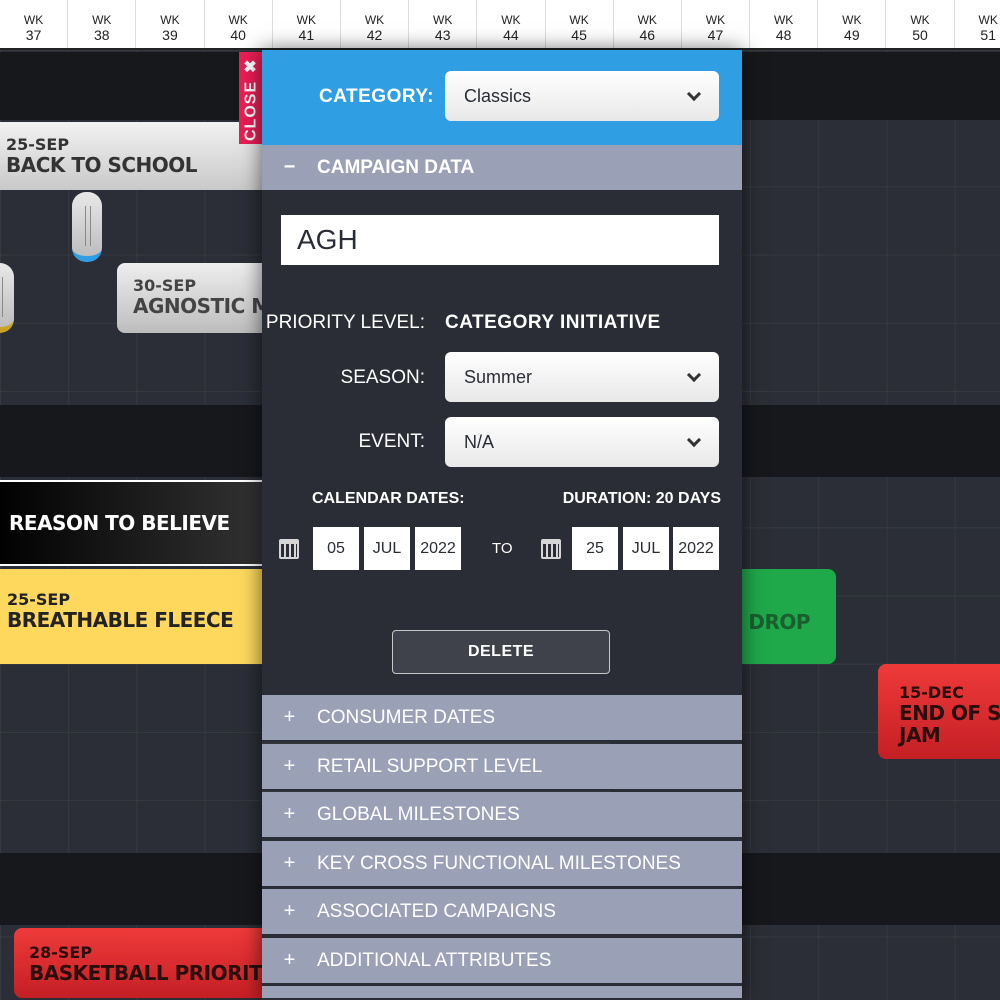 This screenshot has width=1000, height=1000. I want to click on campaign-name-input: AGH, so click(500, 240).